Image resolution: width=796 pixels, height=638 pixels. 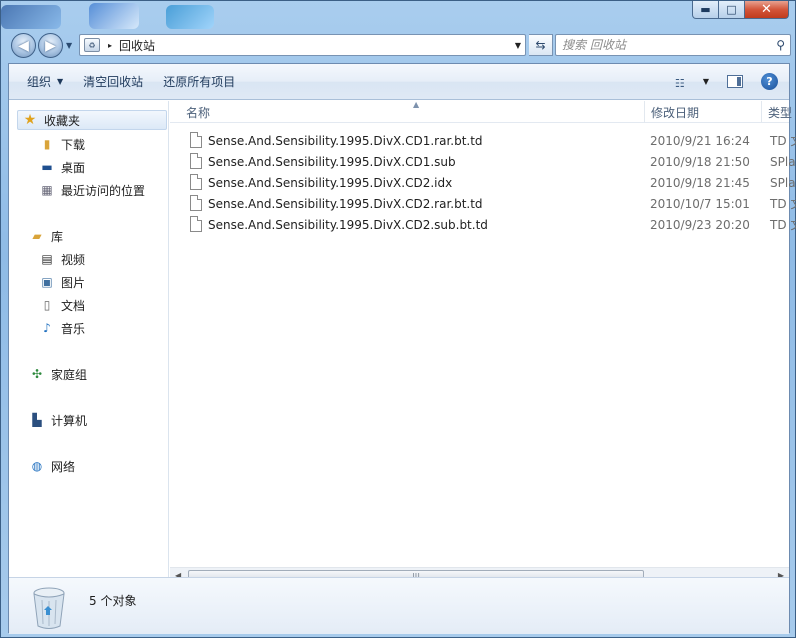 What do you see at coordinates (767, 10) in the screenshot?
I see `close-button: ✕` at bounding box center [767, 10].